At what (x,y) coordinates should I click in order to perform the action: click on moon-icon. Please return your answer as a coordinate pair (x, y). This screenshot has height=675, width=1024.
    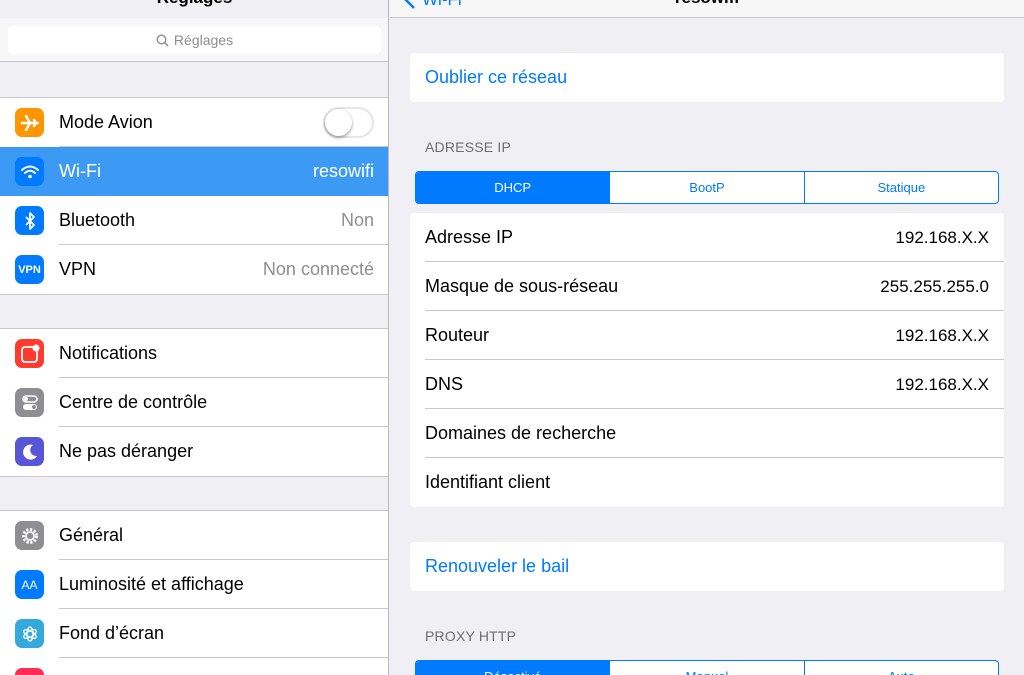
    Looking at the image, I should click on (29, 451).